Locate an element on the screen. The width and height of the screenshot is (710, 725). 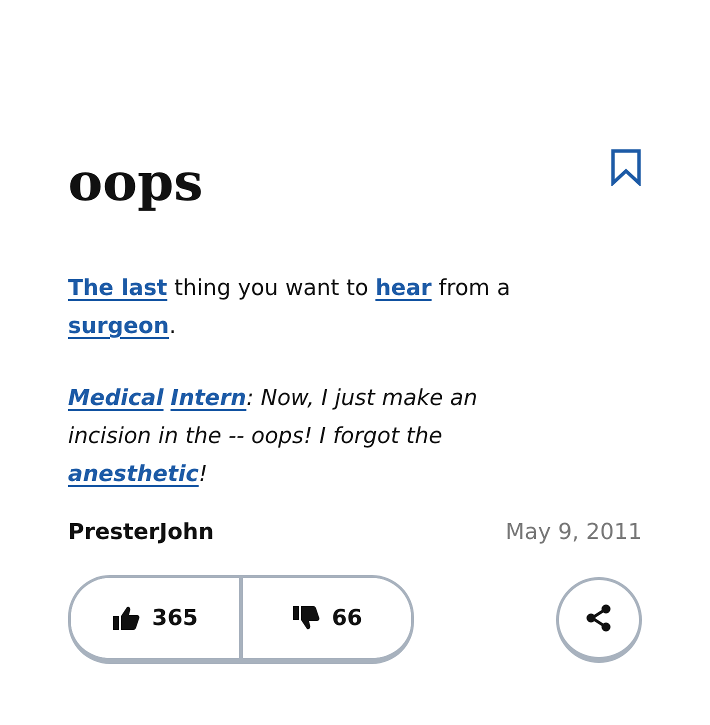
word-link: anesthetic is located at coordinates (133, 474).